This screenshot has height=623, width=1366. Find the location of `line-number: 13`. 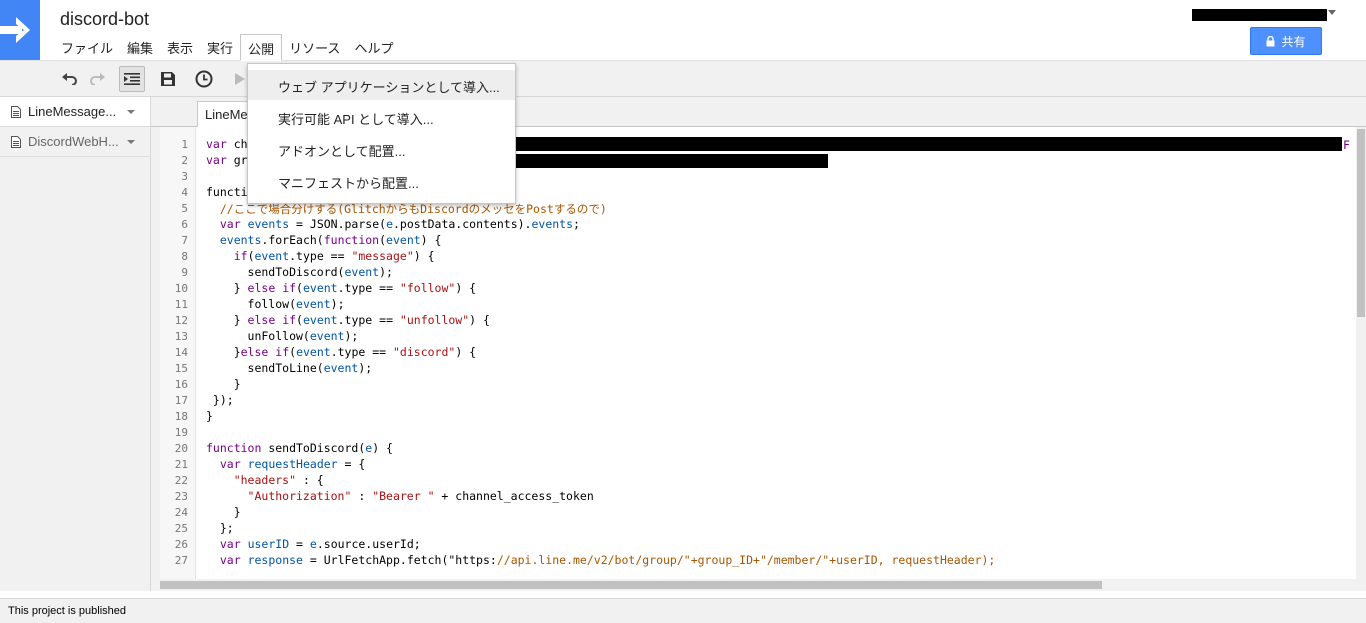

line-number: 13 is located at coordinates (181, 336).